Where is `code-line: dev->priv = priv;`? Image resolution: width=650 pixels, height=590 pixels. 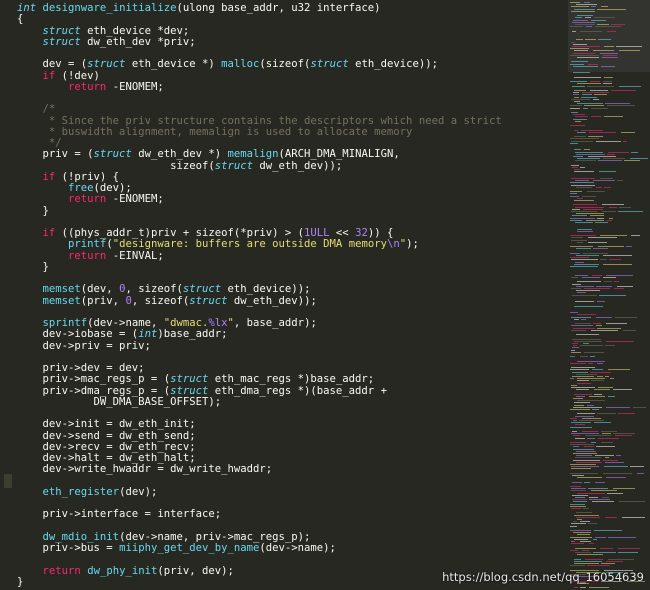 code-line: dev->priv = priv; is located at coordinates (259, 346).